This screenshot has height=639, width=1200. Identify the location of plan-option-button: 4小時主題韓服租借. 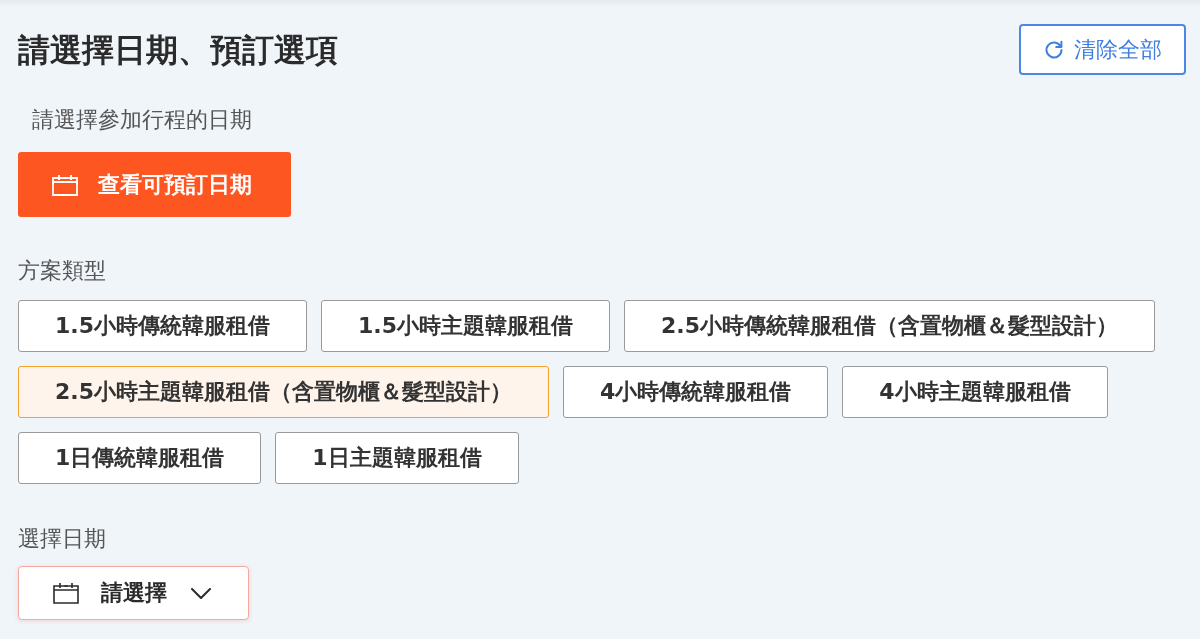
(975, 392).